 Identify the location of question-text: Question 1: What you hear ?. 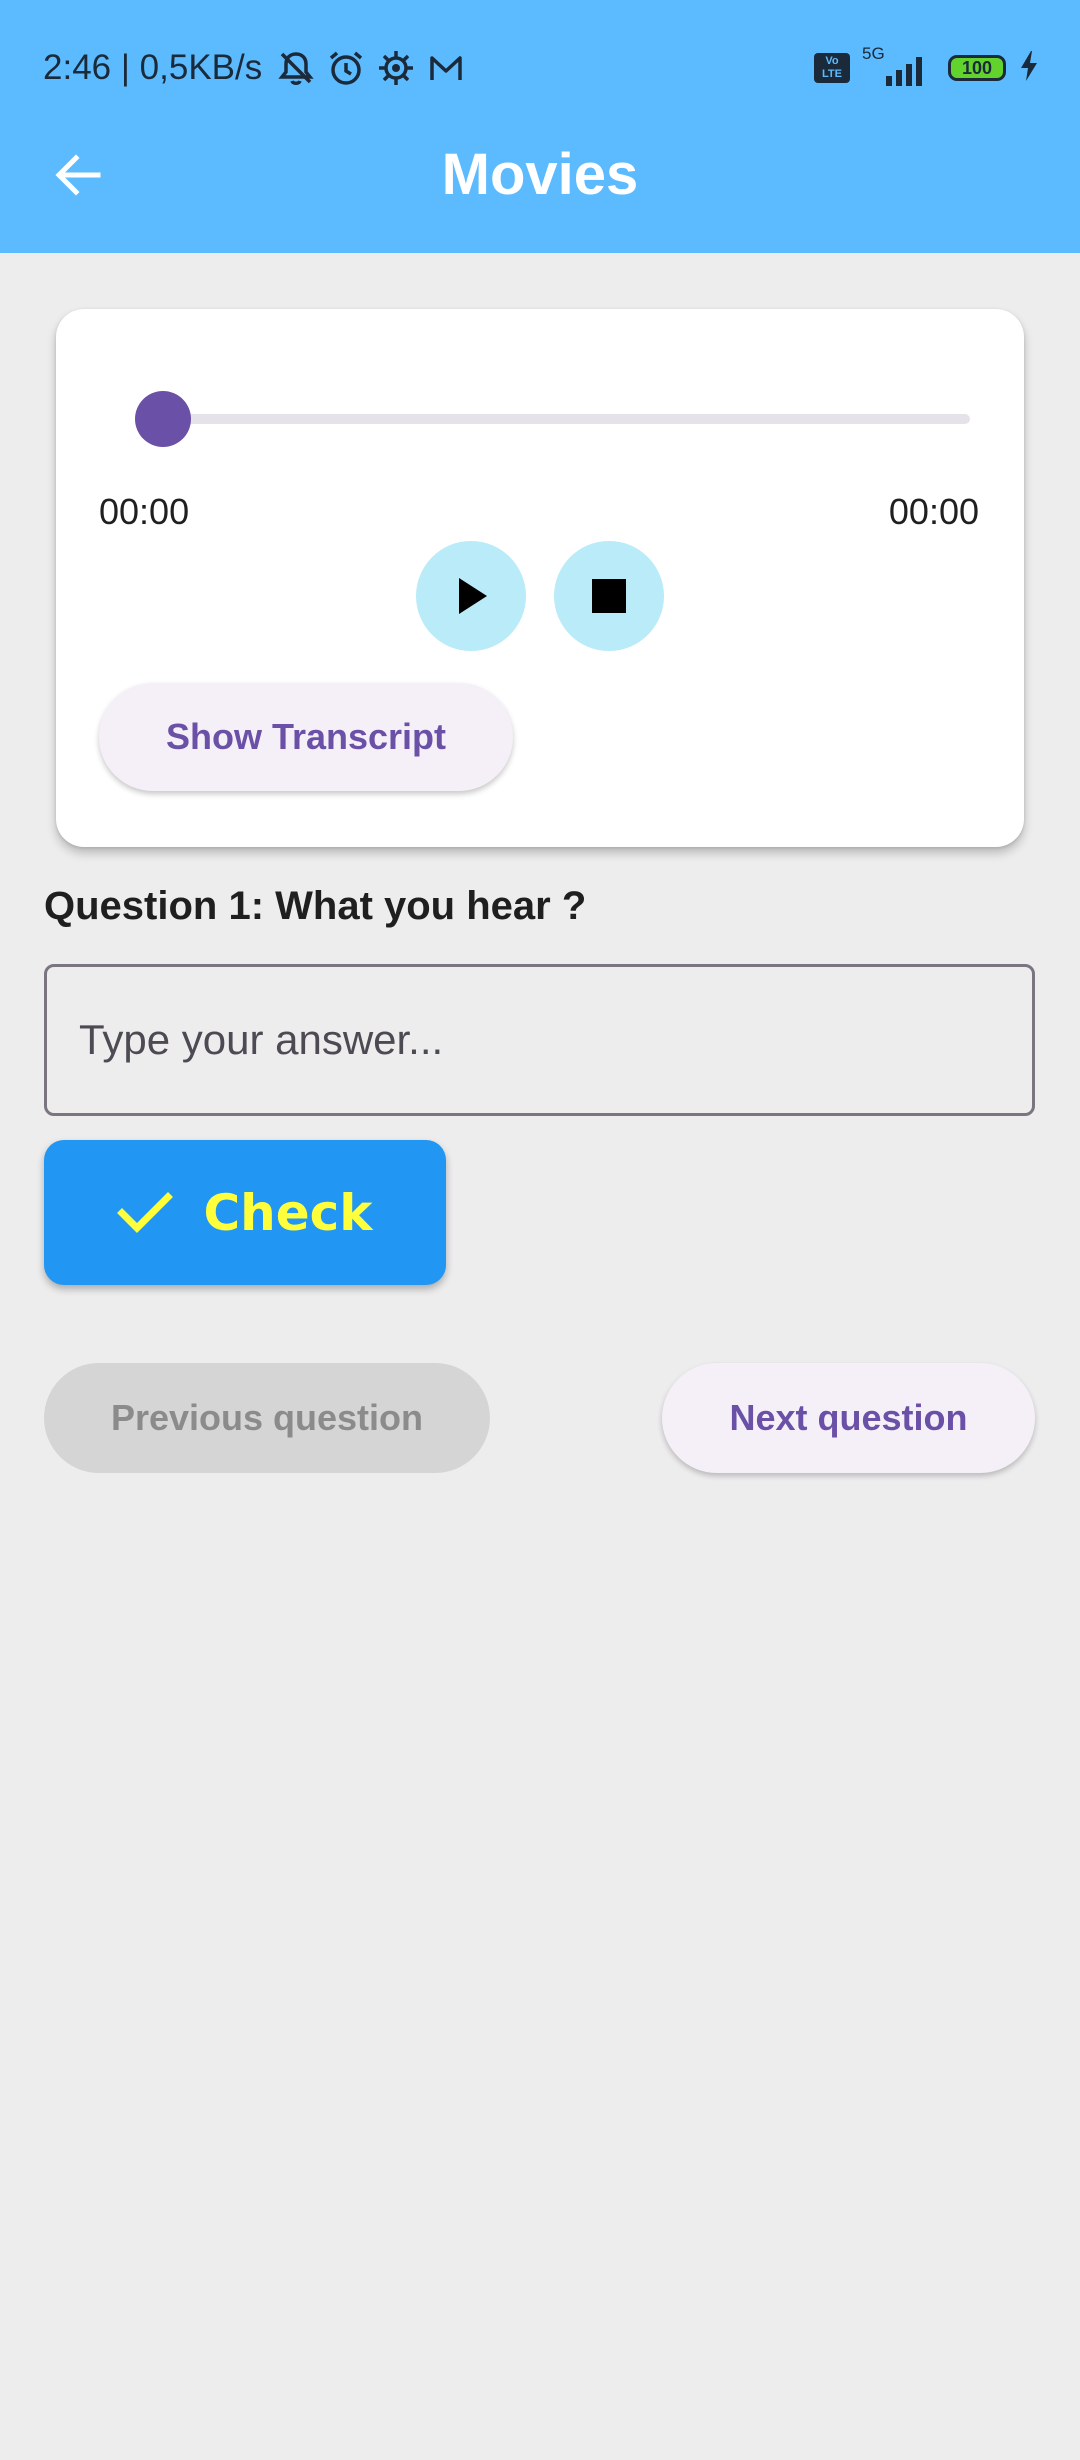
(315, 906).